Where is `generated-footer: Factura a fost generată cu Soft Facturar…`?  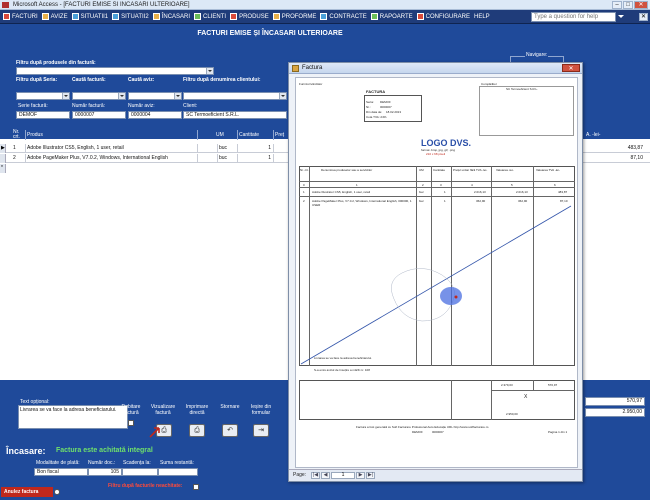 generated-footer: Factura a fost generată cu Soft Facturar… is located at coordinates (422, 427).